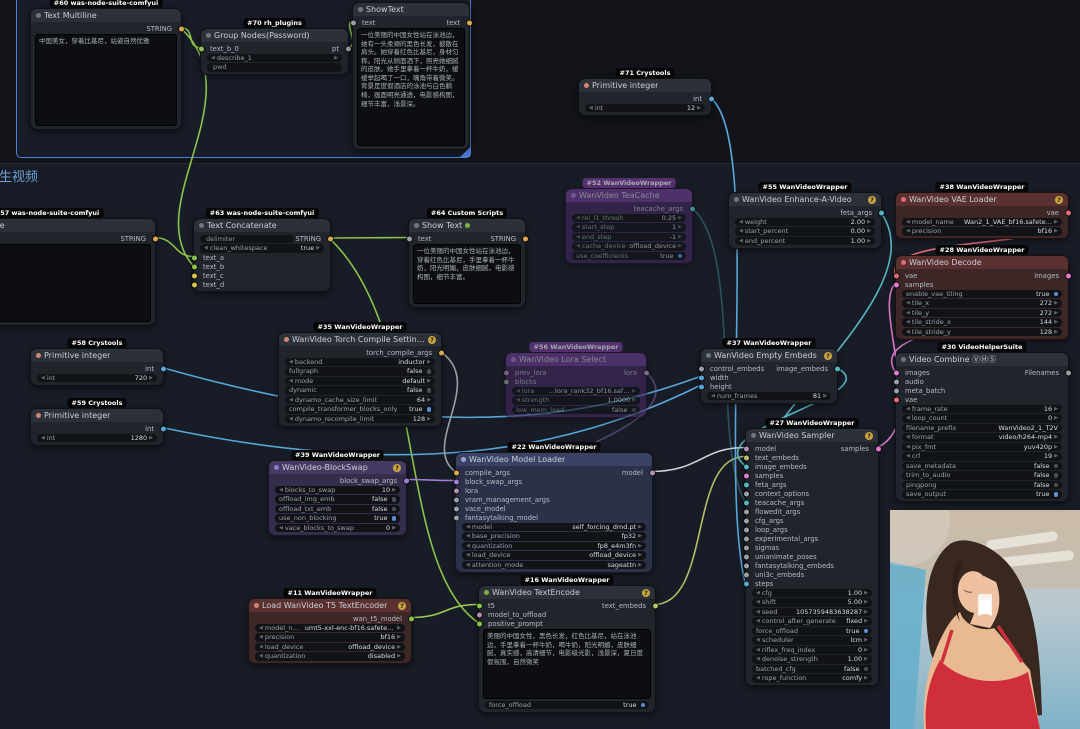 The image size is (1080, 729). What do you see at coordinates (701, 368) in the screenshot?
I see `input-port-control_embeds` at bounding box center [701, 368].